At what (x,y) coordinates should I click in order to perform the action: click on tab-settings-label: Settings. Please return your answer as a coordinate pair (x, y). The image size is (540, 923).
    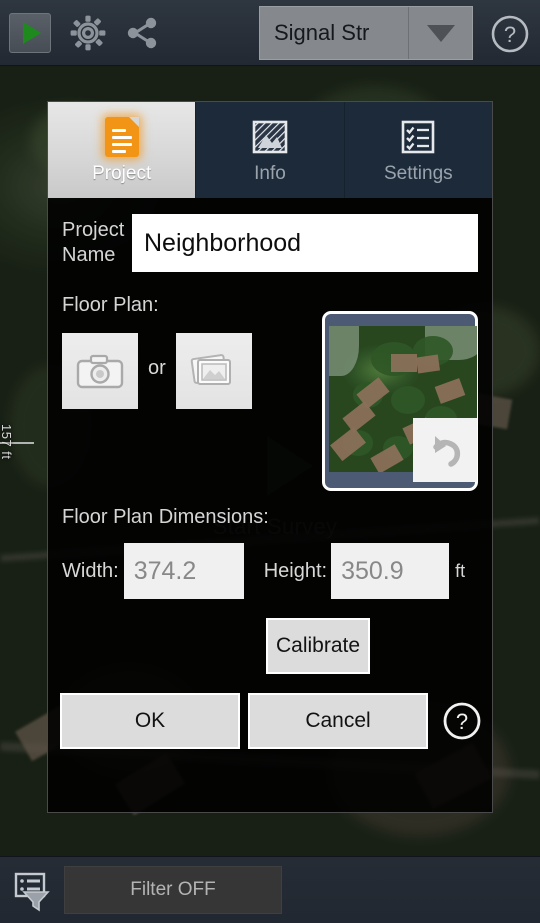
    Looking at the image, I should click on (418, 173).